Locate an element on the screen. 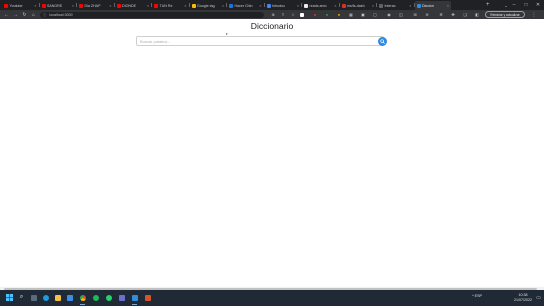 Image resolution: width=544 pixels, height=306 pixels. browser-tab: ms/ts-dash × is located at coordinates (358, 5).